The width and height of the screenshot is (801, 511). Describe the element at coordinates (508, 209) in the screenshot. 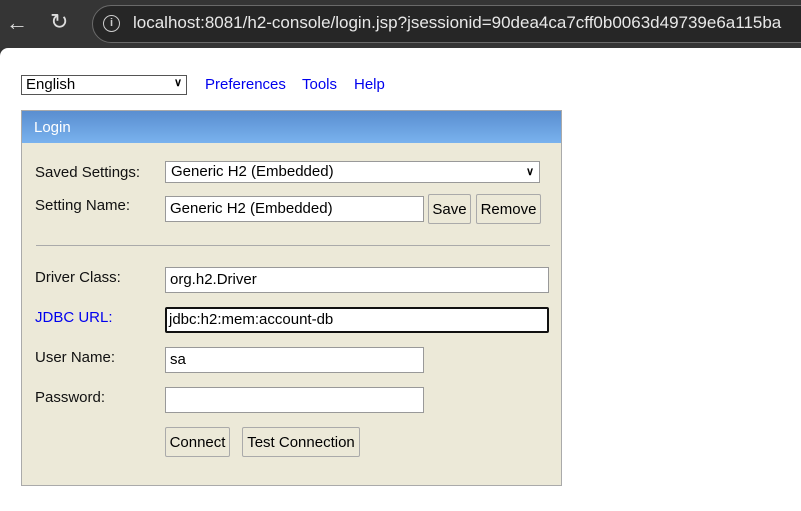

I see `remove-button: Remove` at that location.